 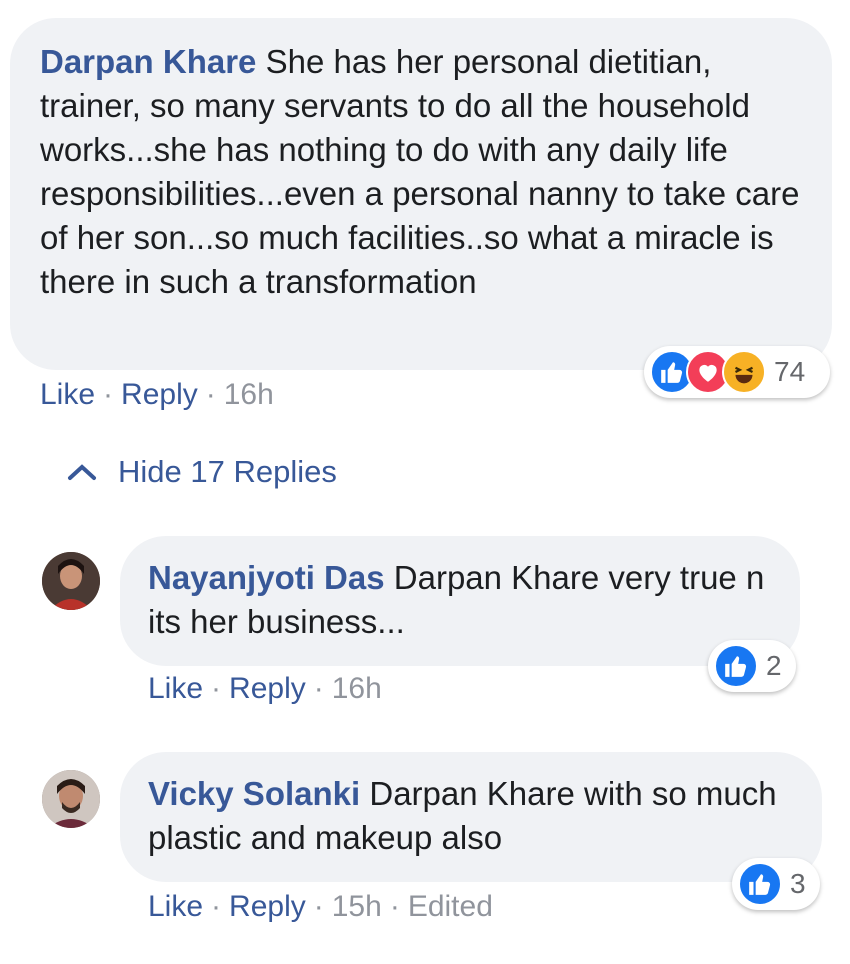 I want to click on comment-reactions: 74, so click(x=737, y=372).